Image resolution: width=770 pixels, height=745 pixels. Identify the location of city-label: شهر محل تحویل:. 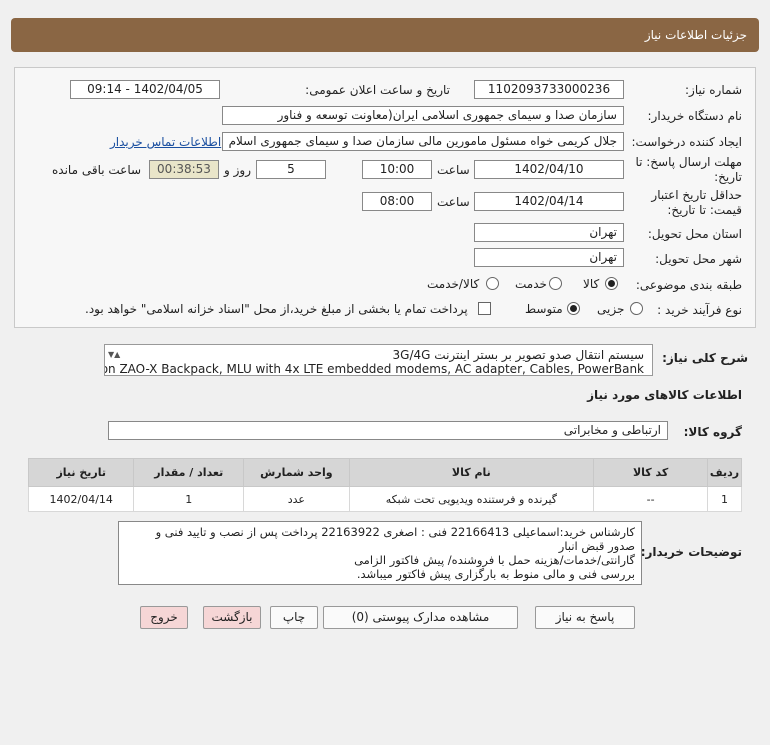
(698, 259).